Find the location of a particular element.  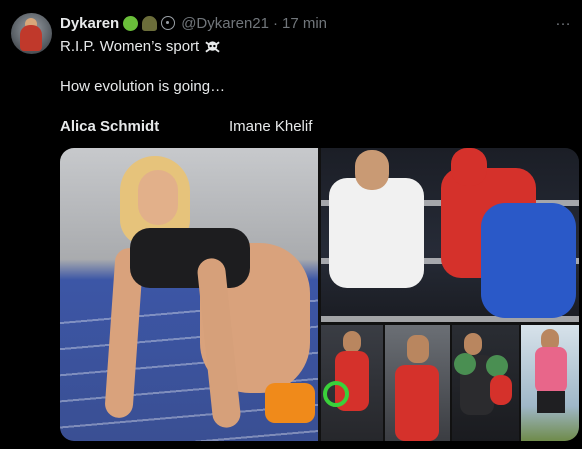

glove-red is located at coordinates (501, 390).